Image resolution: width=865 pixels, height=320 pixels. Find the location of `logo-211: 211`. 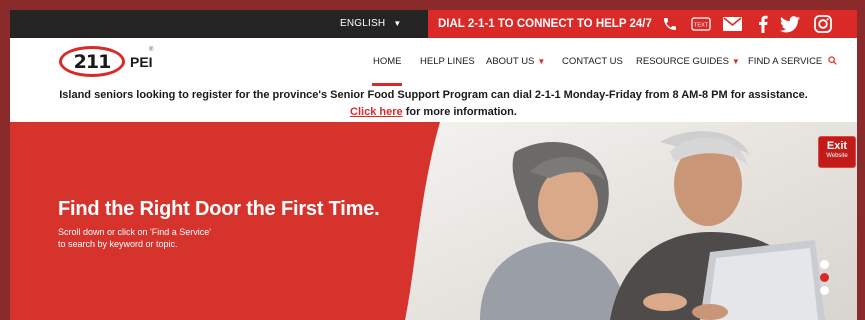

logo-211: 211 is located at coordinates (92, 61).